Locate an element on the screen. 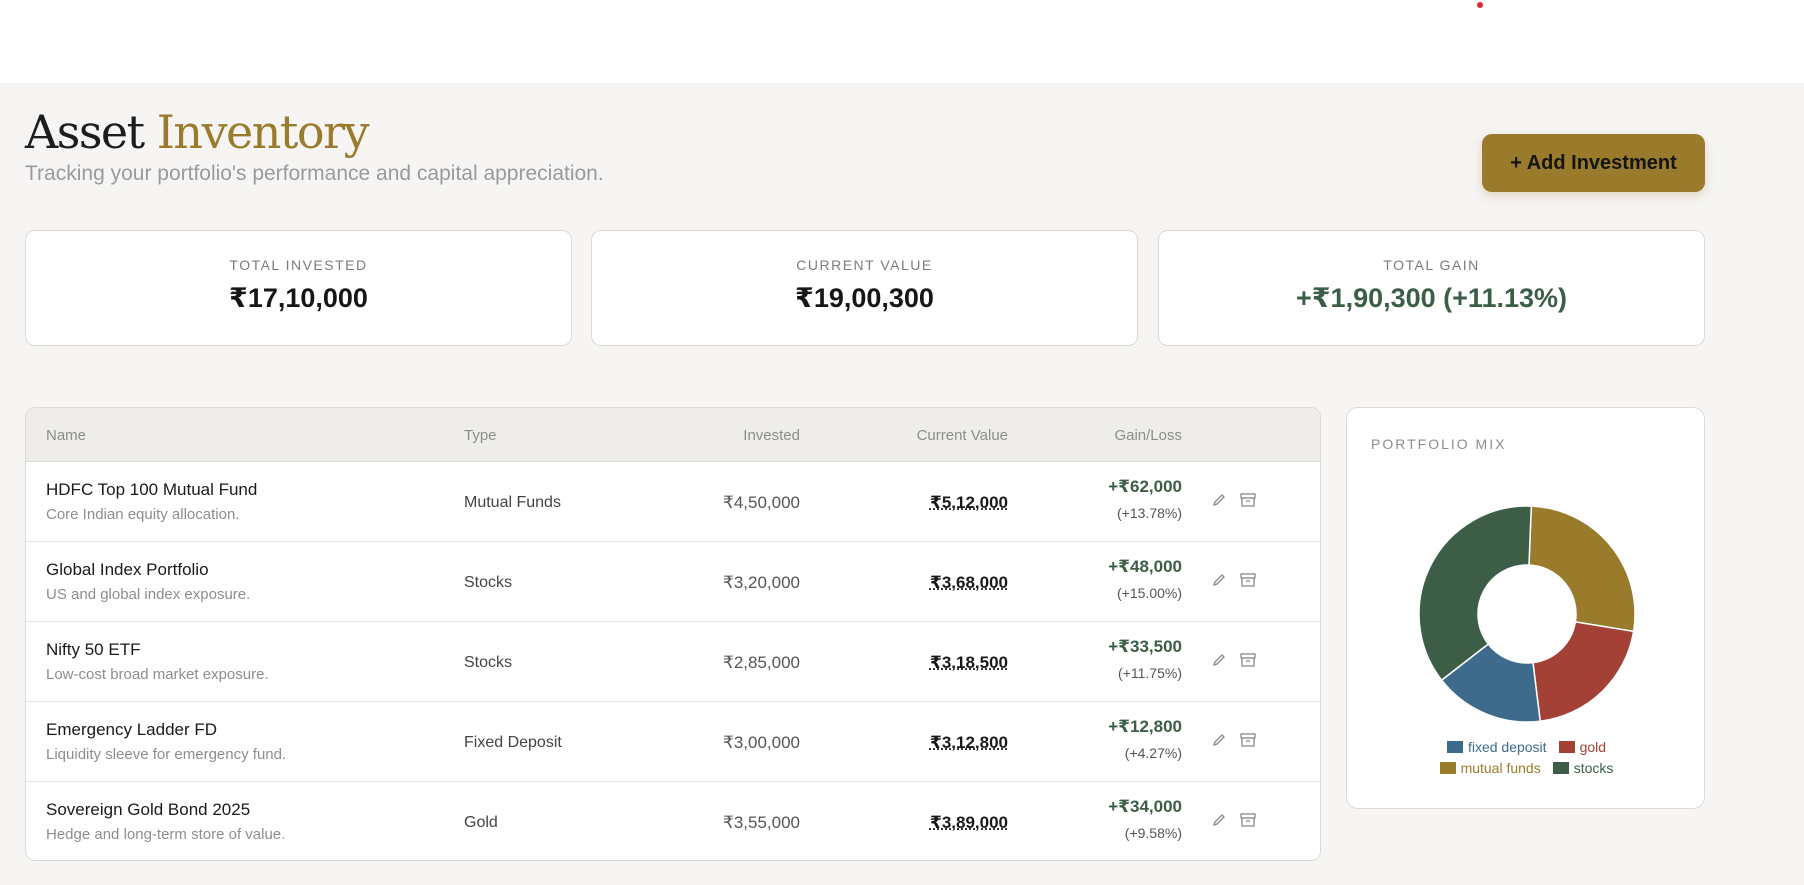  legend-label: stocks is located at coordinates (1593, 768).